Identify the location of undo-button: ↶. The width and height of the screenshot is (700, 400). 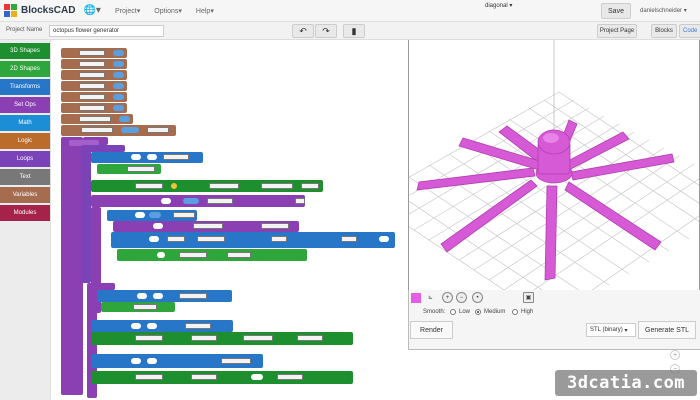
(303, 31).